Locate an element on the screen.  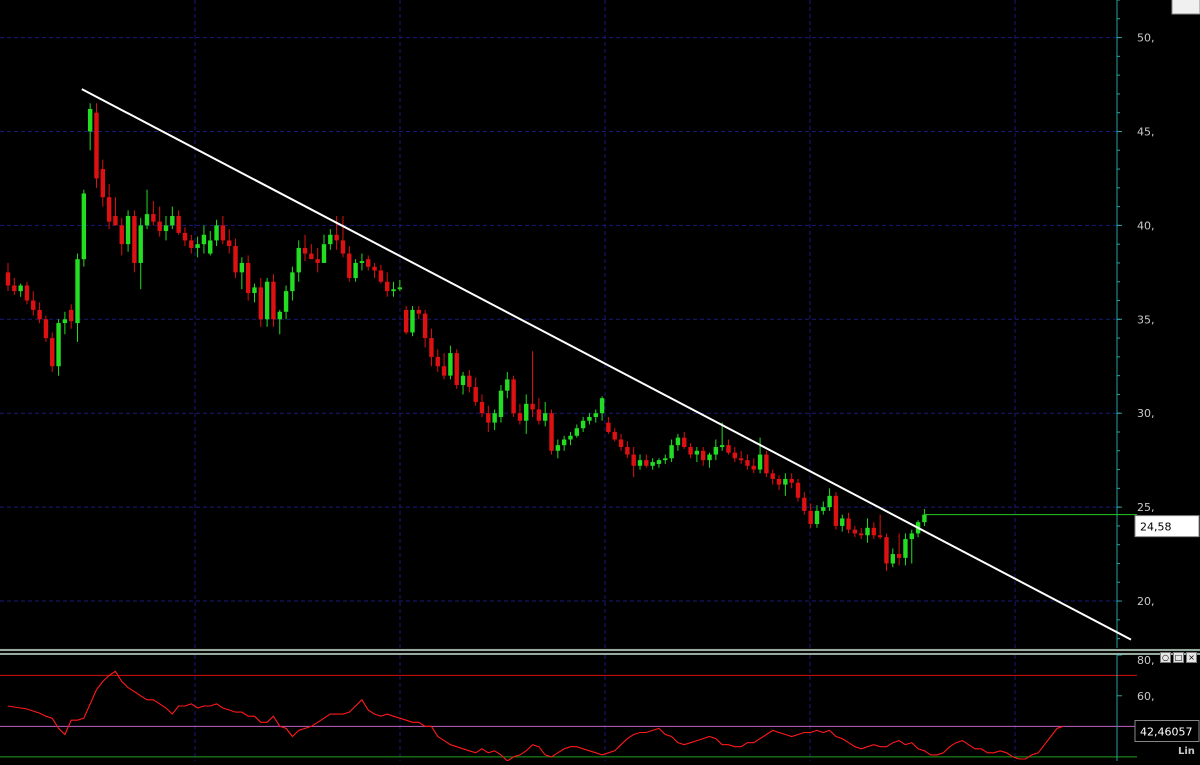
price-tick-label: 40, is located at coordinates (1146, 225).